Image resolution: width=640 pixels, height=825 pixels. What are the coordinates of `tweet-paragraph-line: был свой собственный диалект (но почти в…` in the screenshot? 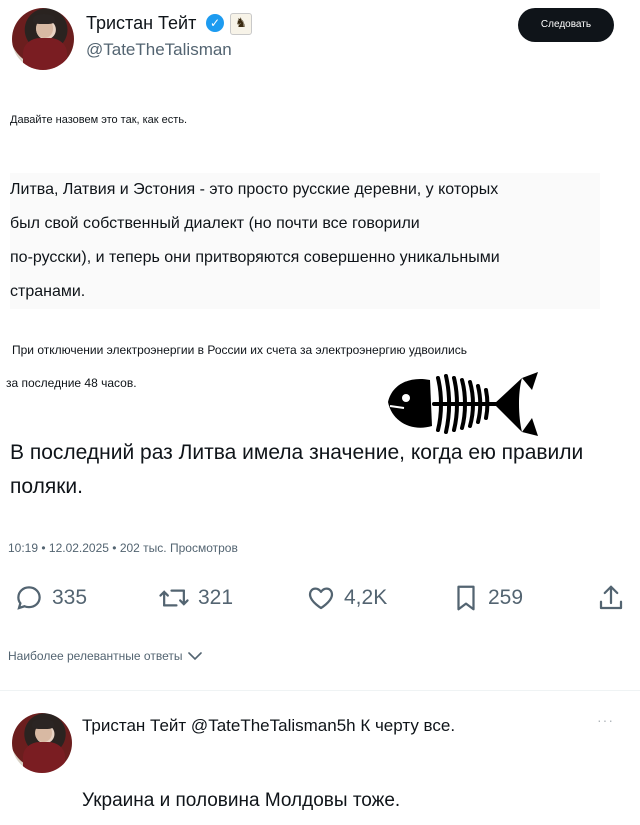 It's located at (305, 224).